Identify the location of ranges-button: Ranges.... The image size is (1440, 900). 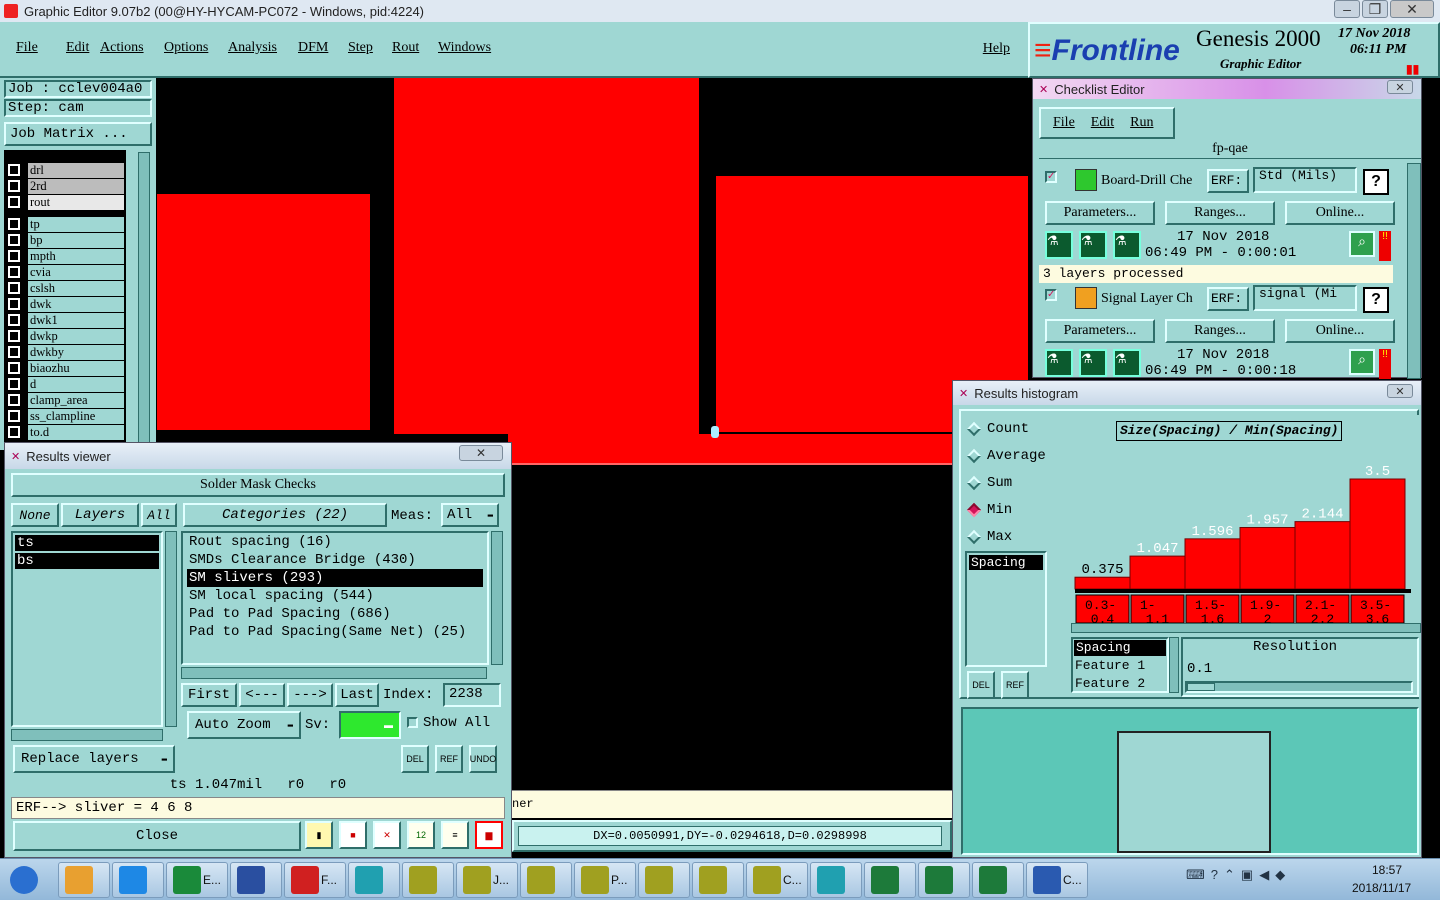
(1220, 213).